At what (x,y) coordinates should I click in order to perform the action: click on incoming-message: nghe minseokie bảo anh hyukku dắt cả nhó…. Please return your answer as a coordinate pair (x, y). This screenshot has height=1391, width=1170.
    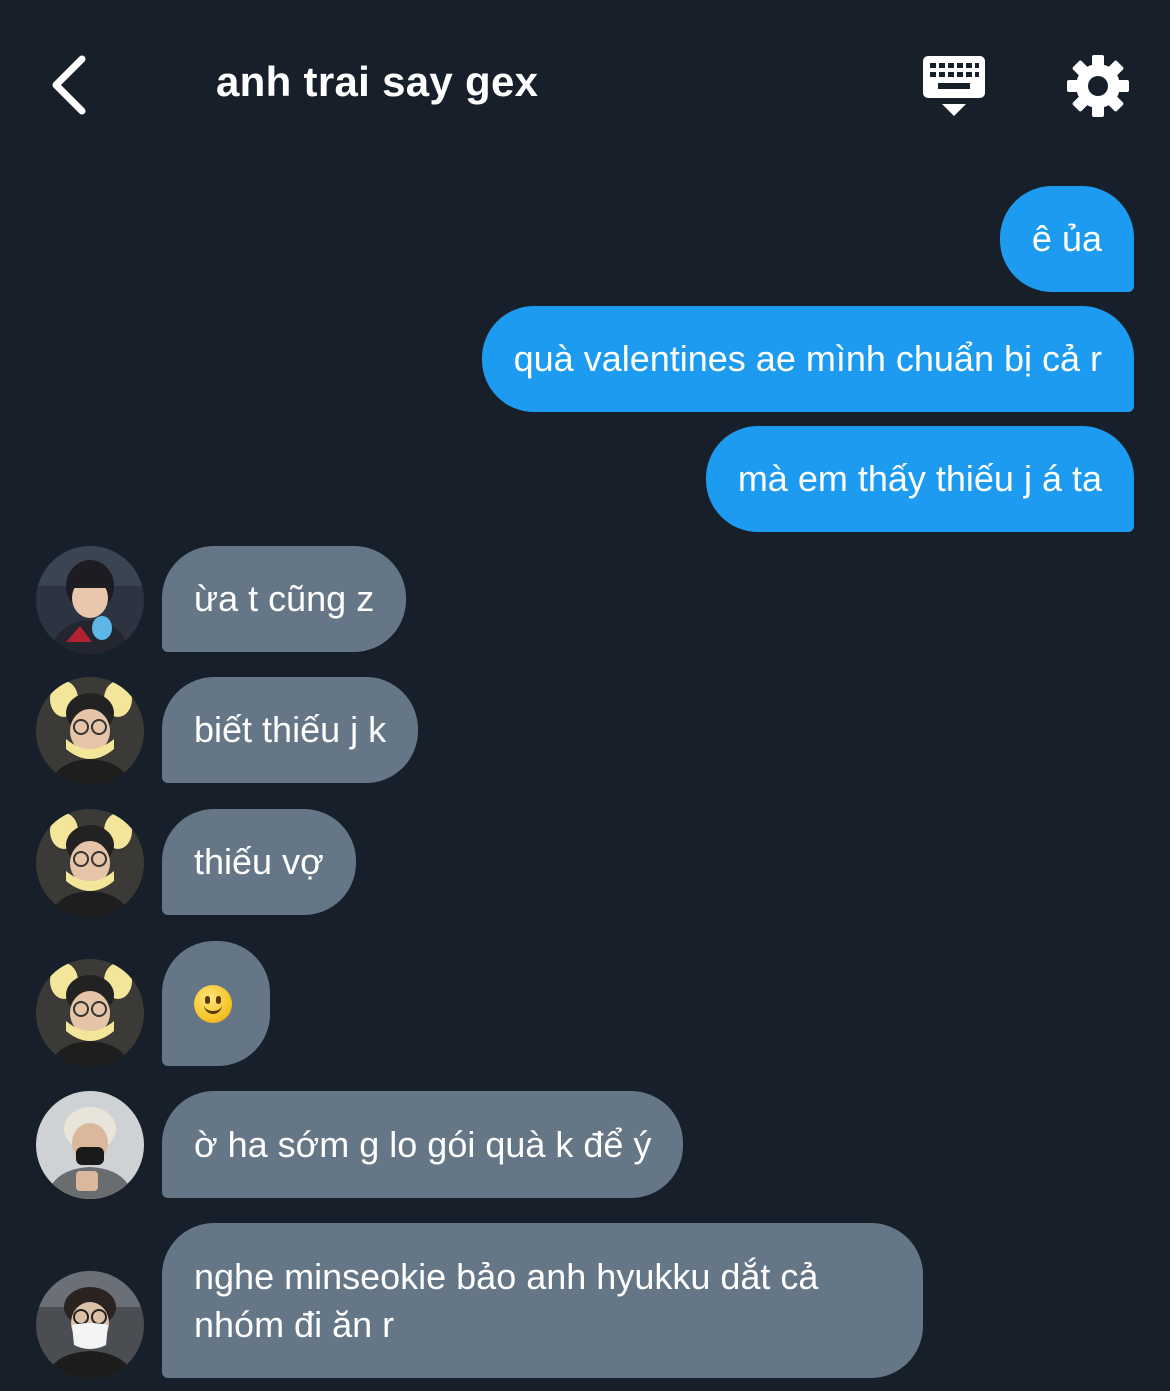
    Looking at the image, I should click on (542, 1300).